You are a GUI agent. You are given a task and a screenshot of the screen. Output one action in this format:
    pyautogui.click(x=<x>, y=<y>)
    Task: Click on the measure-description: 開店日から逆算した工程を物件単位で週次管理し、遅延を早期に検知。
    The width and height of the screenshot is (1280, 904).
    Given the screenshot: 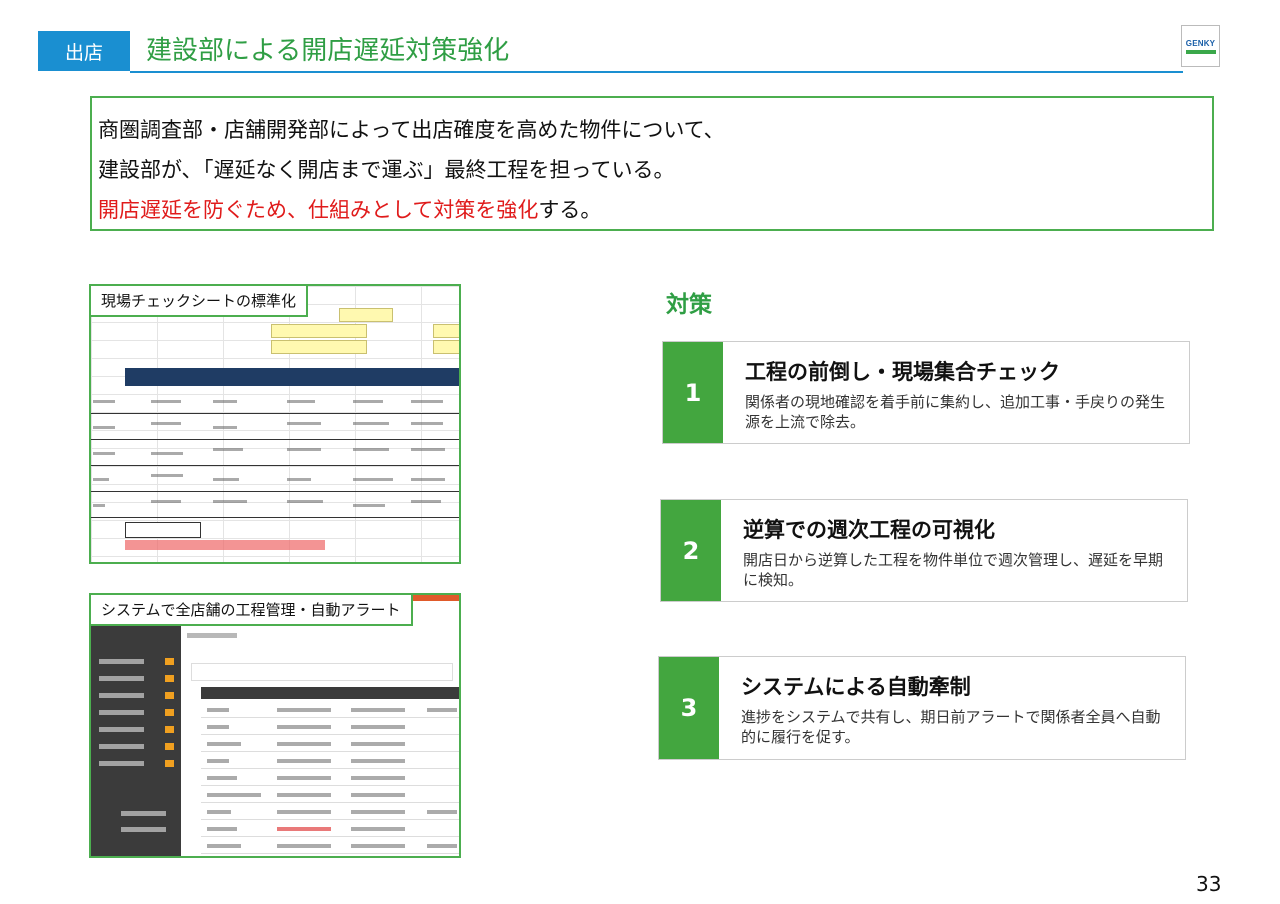 What is the action you would take?
    pyautogui.click(x=953, y=570)
    